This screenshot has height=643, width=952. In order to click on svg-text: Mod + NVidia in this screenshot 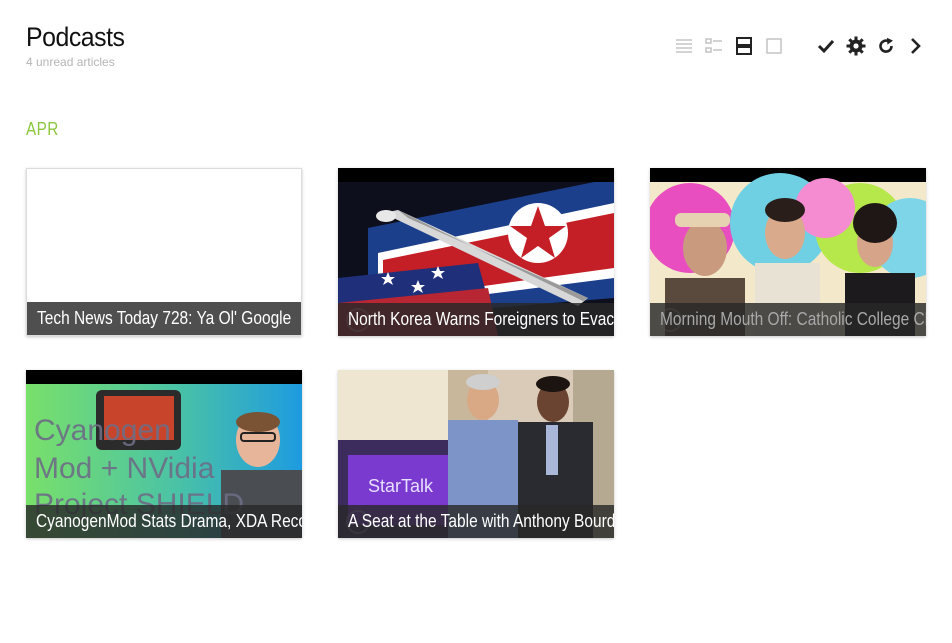, I will do `click(124, 468)`.